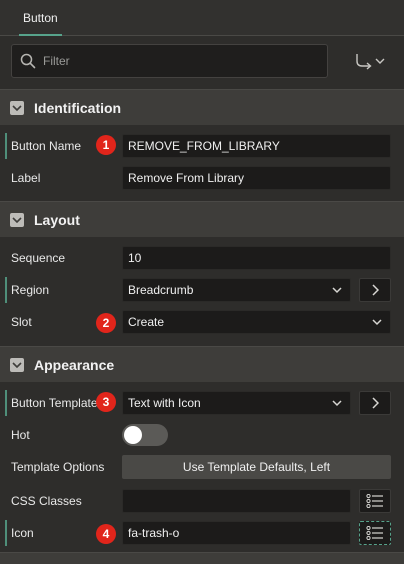  Describe the element at coordinates (106, 534) in the screenshot. I see `callout-badge-4: 4` at that location.